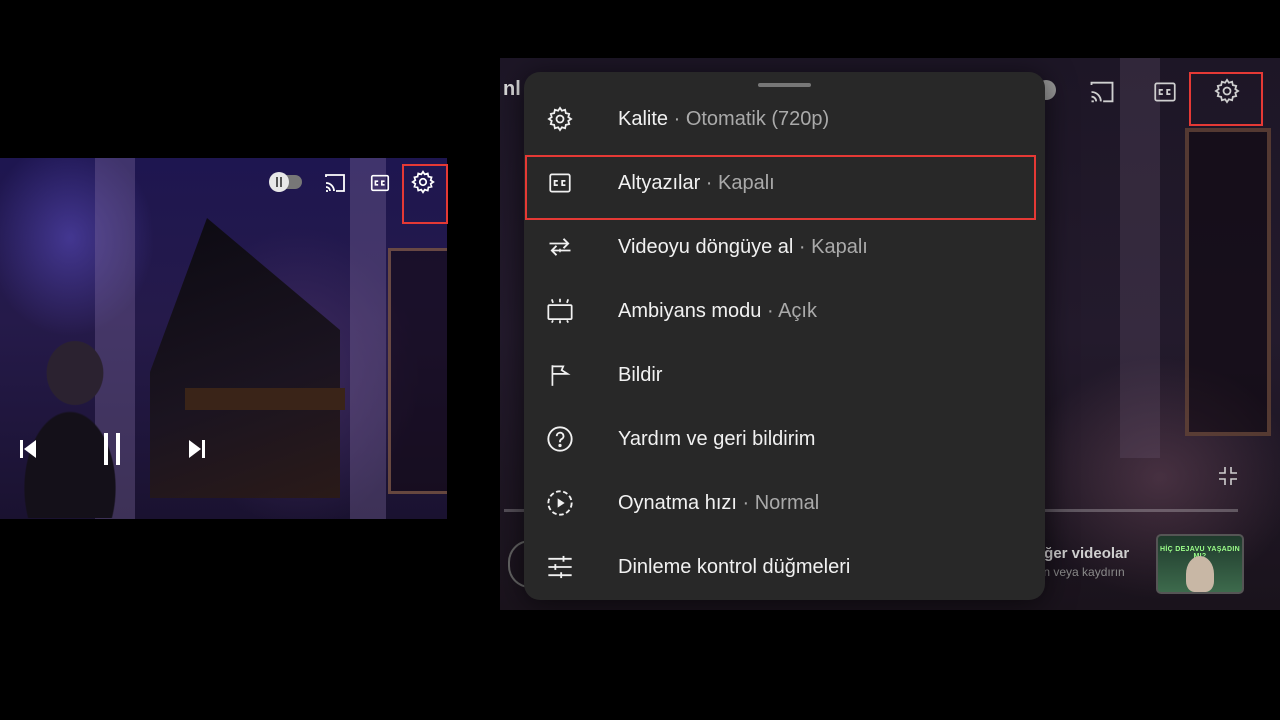  What do you see at coordinates (643, 118) in the screenshot?
I see `menu-label: Kalite` at bounding box center [643, 118].